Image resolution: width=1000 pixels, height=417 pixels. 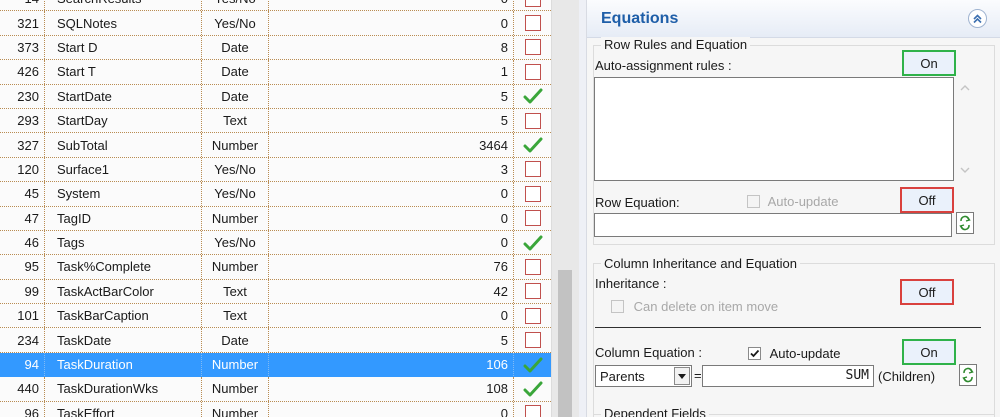 I want to click on grid-scroll-thumb, so click(x=565, y=343).